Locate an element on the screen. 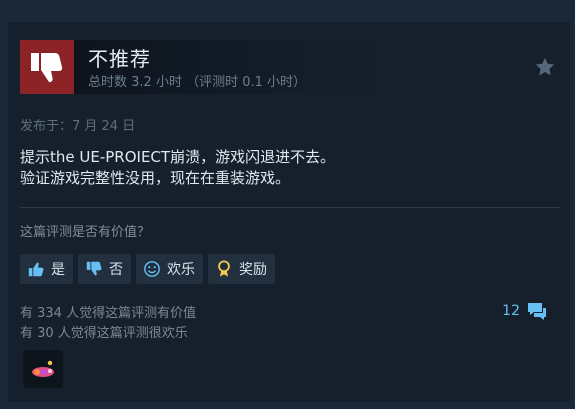 The image size is (575, 409). funny-count: 有 30 人觉得这篇评测很欢乐 is located at coordinates (104, 333).